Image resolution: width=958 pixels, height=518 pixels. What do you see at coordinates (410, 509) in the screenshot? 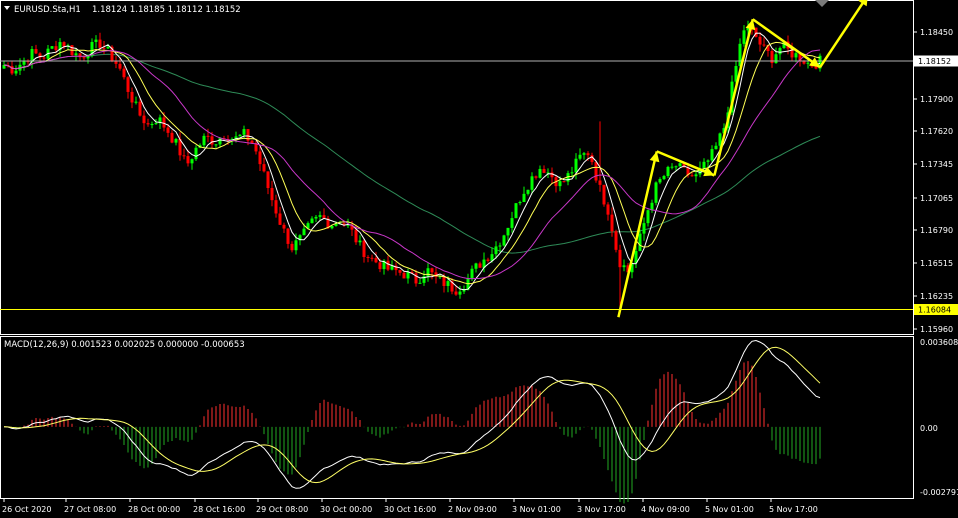
I see `time-label: 30 Oct 16:00` at bounding box center [410, 509].